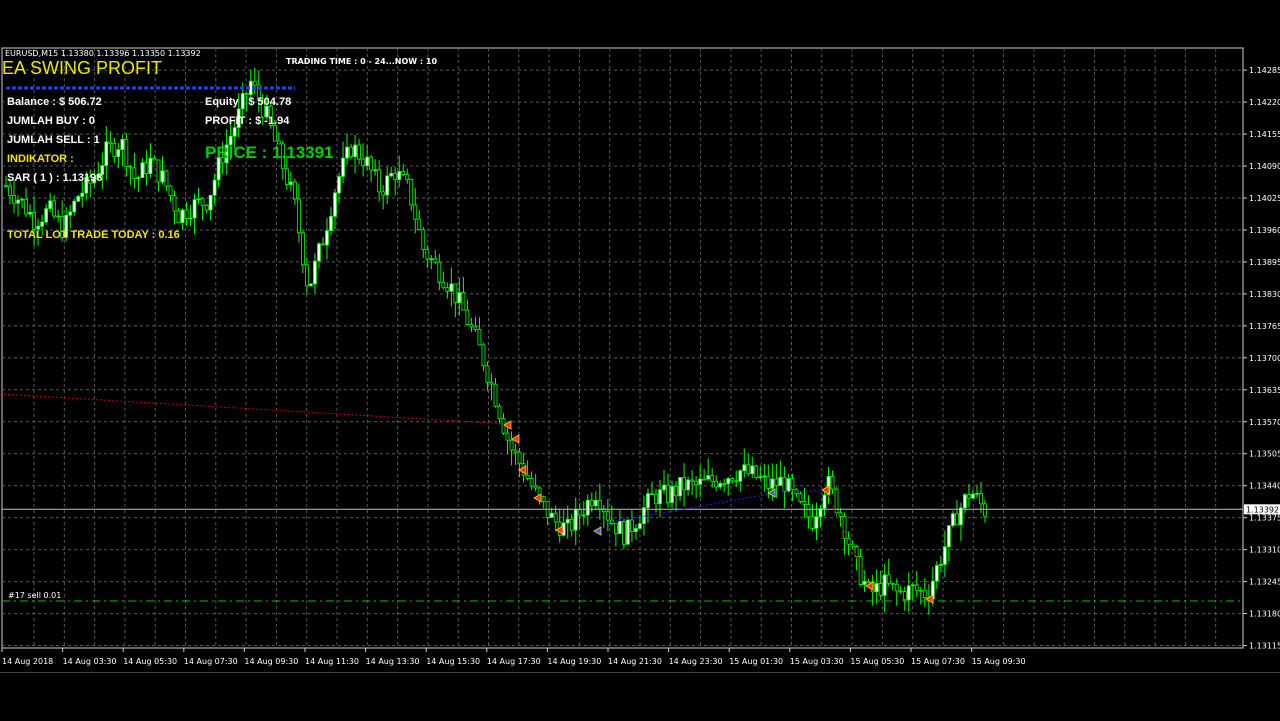  What do you see at coordinates (27, 661) in the screenshot?
I see `x-tick-label: 14 Aug 2018` at bounding box center [27, 661].